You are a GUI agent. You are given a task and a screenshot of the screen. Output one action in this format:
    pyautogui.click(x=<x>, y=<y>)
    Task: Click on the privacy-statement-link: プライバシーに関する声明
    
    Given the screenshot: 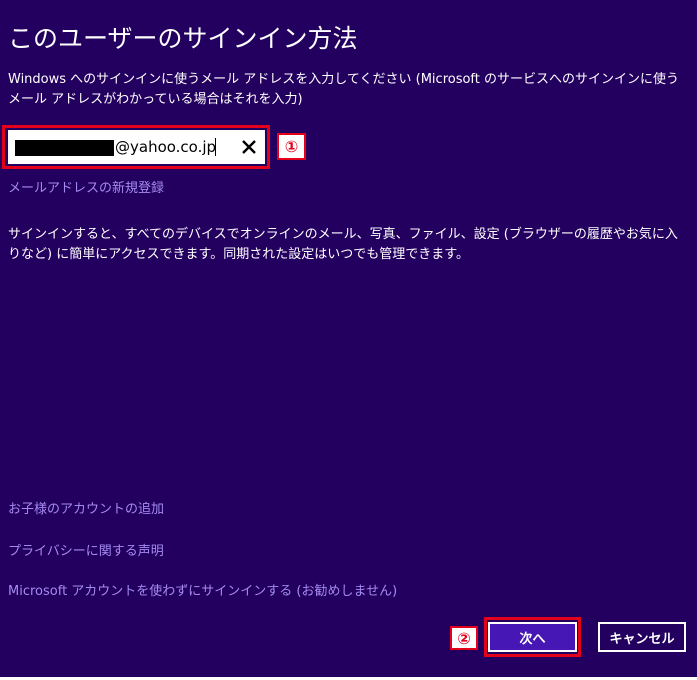 What is the action you would take?
    pyautogui.click(x=86, y=552)
    